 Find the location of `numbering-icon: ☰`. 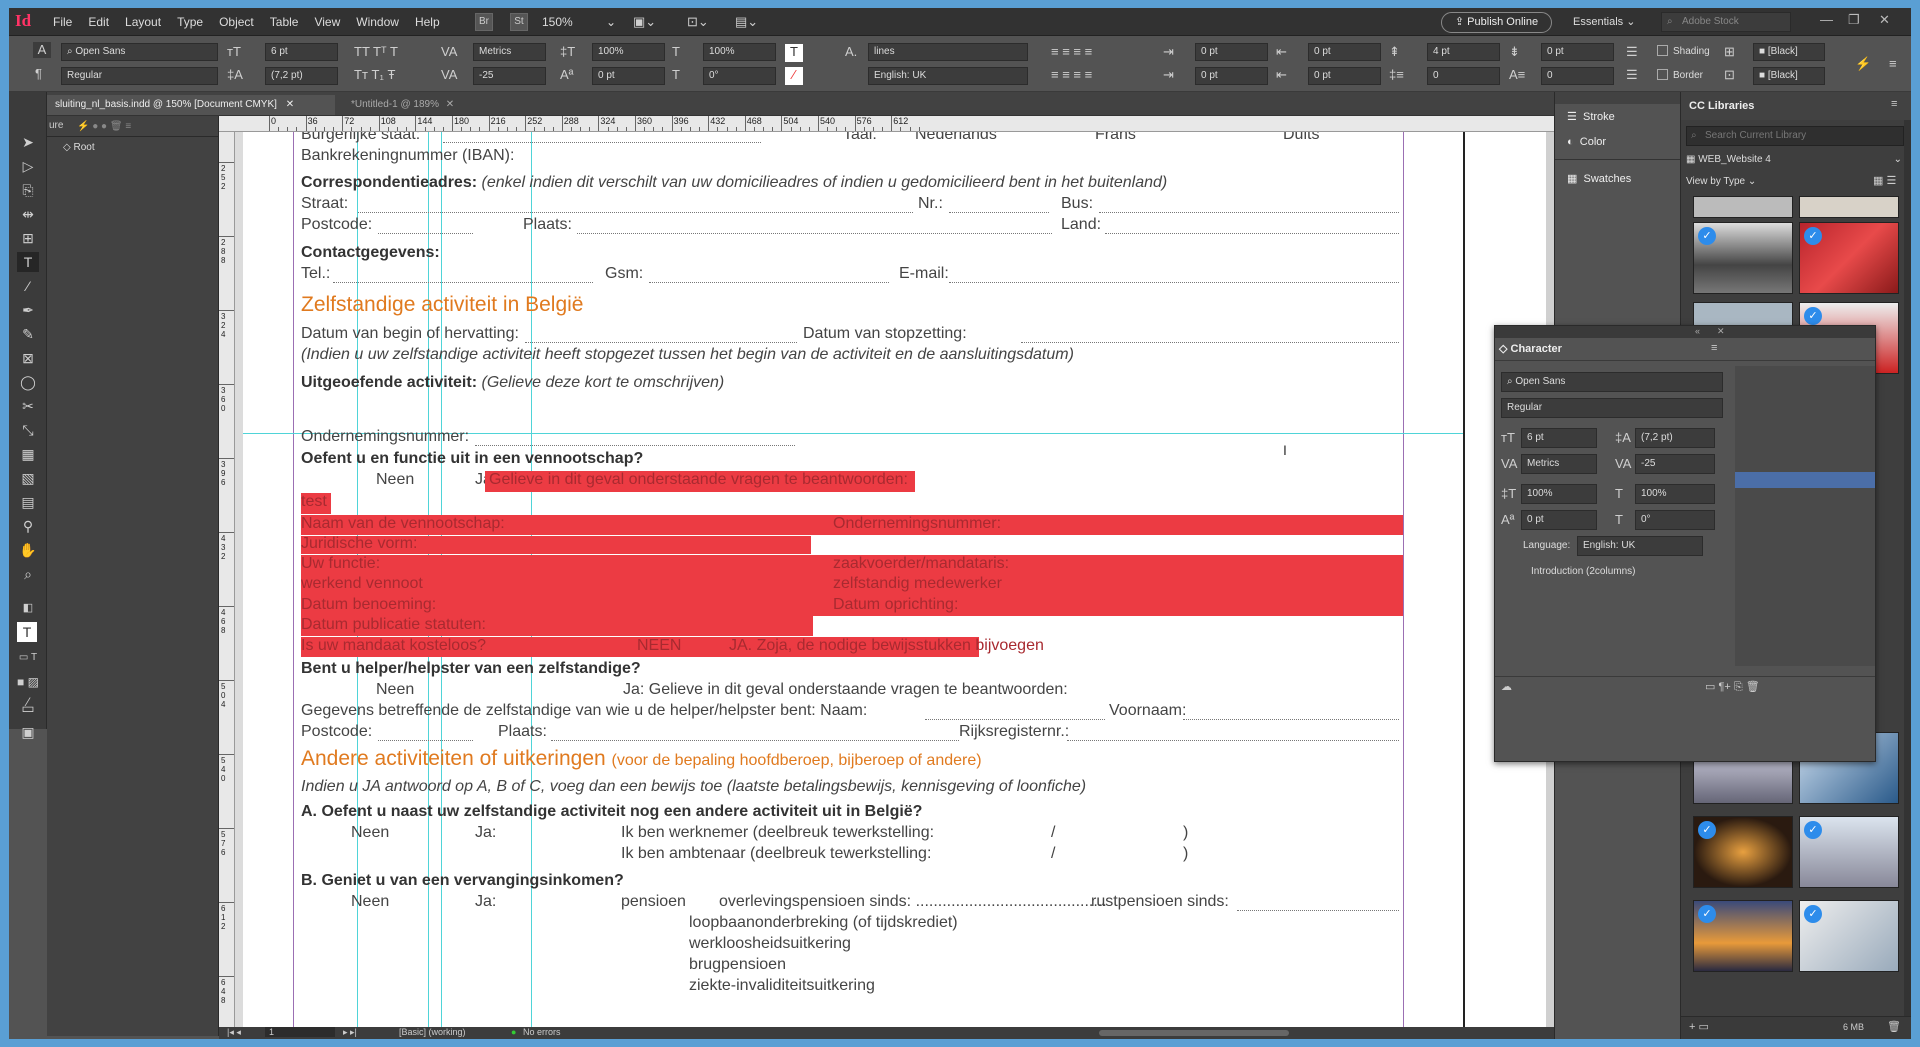

numbering-icon: ☰ is located at coordinates (1632, 75).